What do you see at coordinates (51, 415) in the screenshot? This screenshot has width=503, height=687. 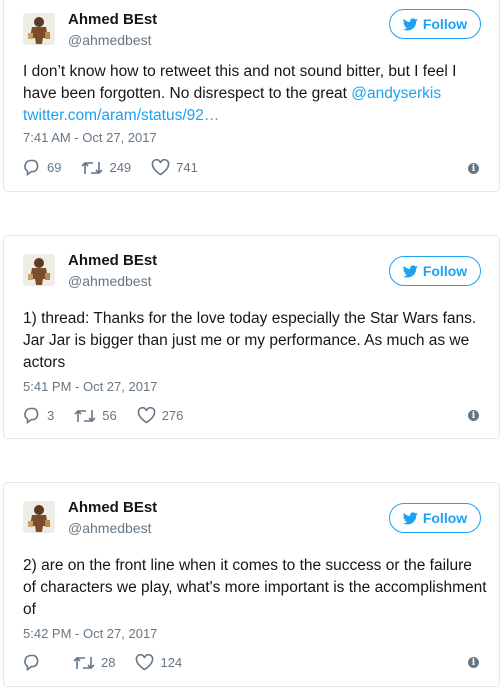 I see `reply-count: 3` at bounding box center [51, 415].